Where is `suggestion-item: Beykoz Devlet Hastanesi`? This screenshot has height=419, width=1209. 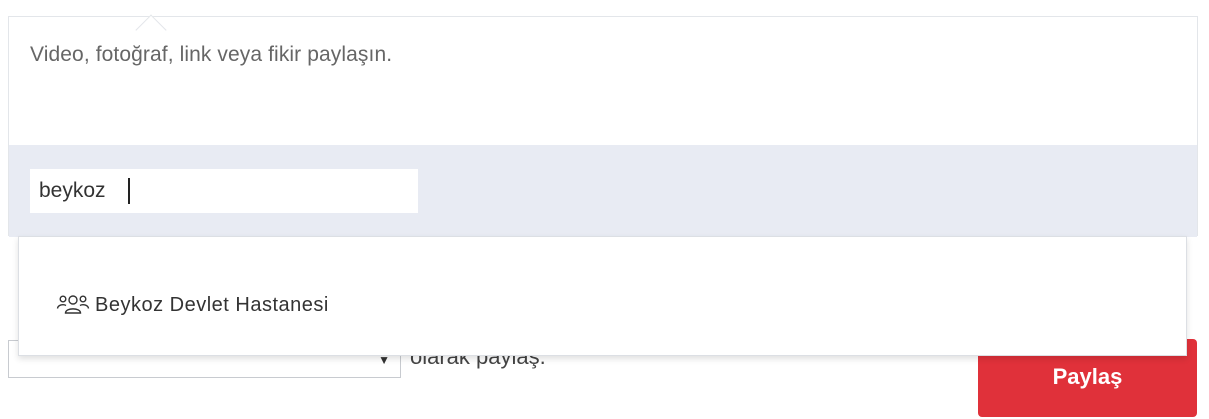 suggestion-item: Beykoz Devlet Hastanesi is located at coordinates (602, 305).